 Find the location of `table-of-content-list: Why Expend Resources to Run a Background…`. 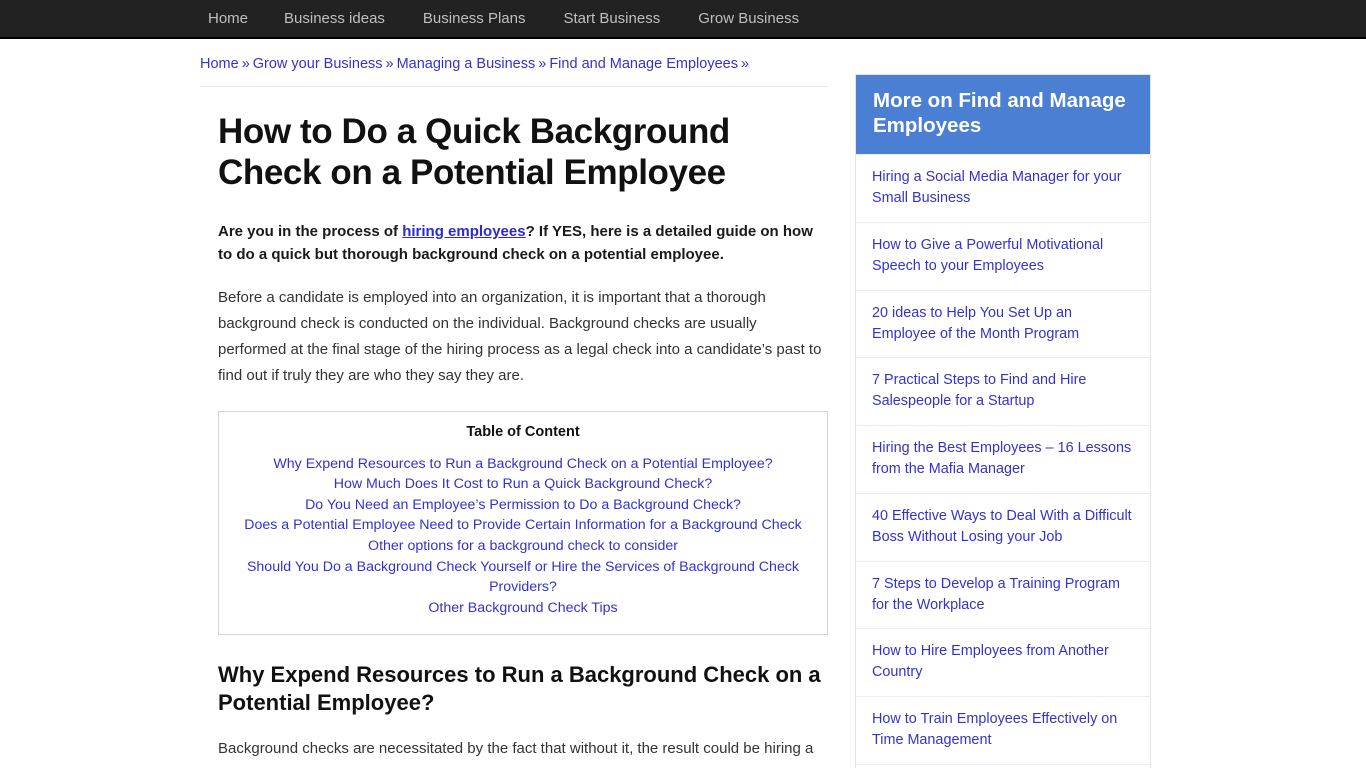

table-of-content-list: Why Expend Resources to Run a Background… is located at coordinates (523, 536).